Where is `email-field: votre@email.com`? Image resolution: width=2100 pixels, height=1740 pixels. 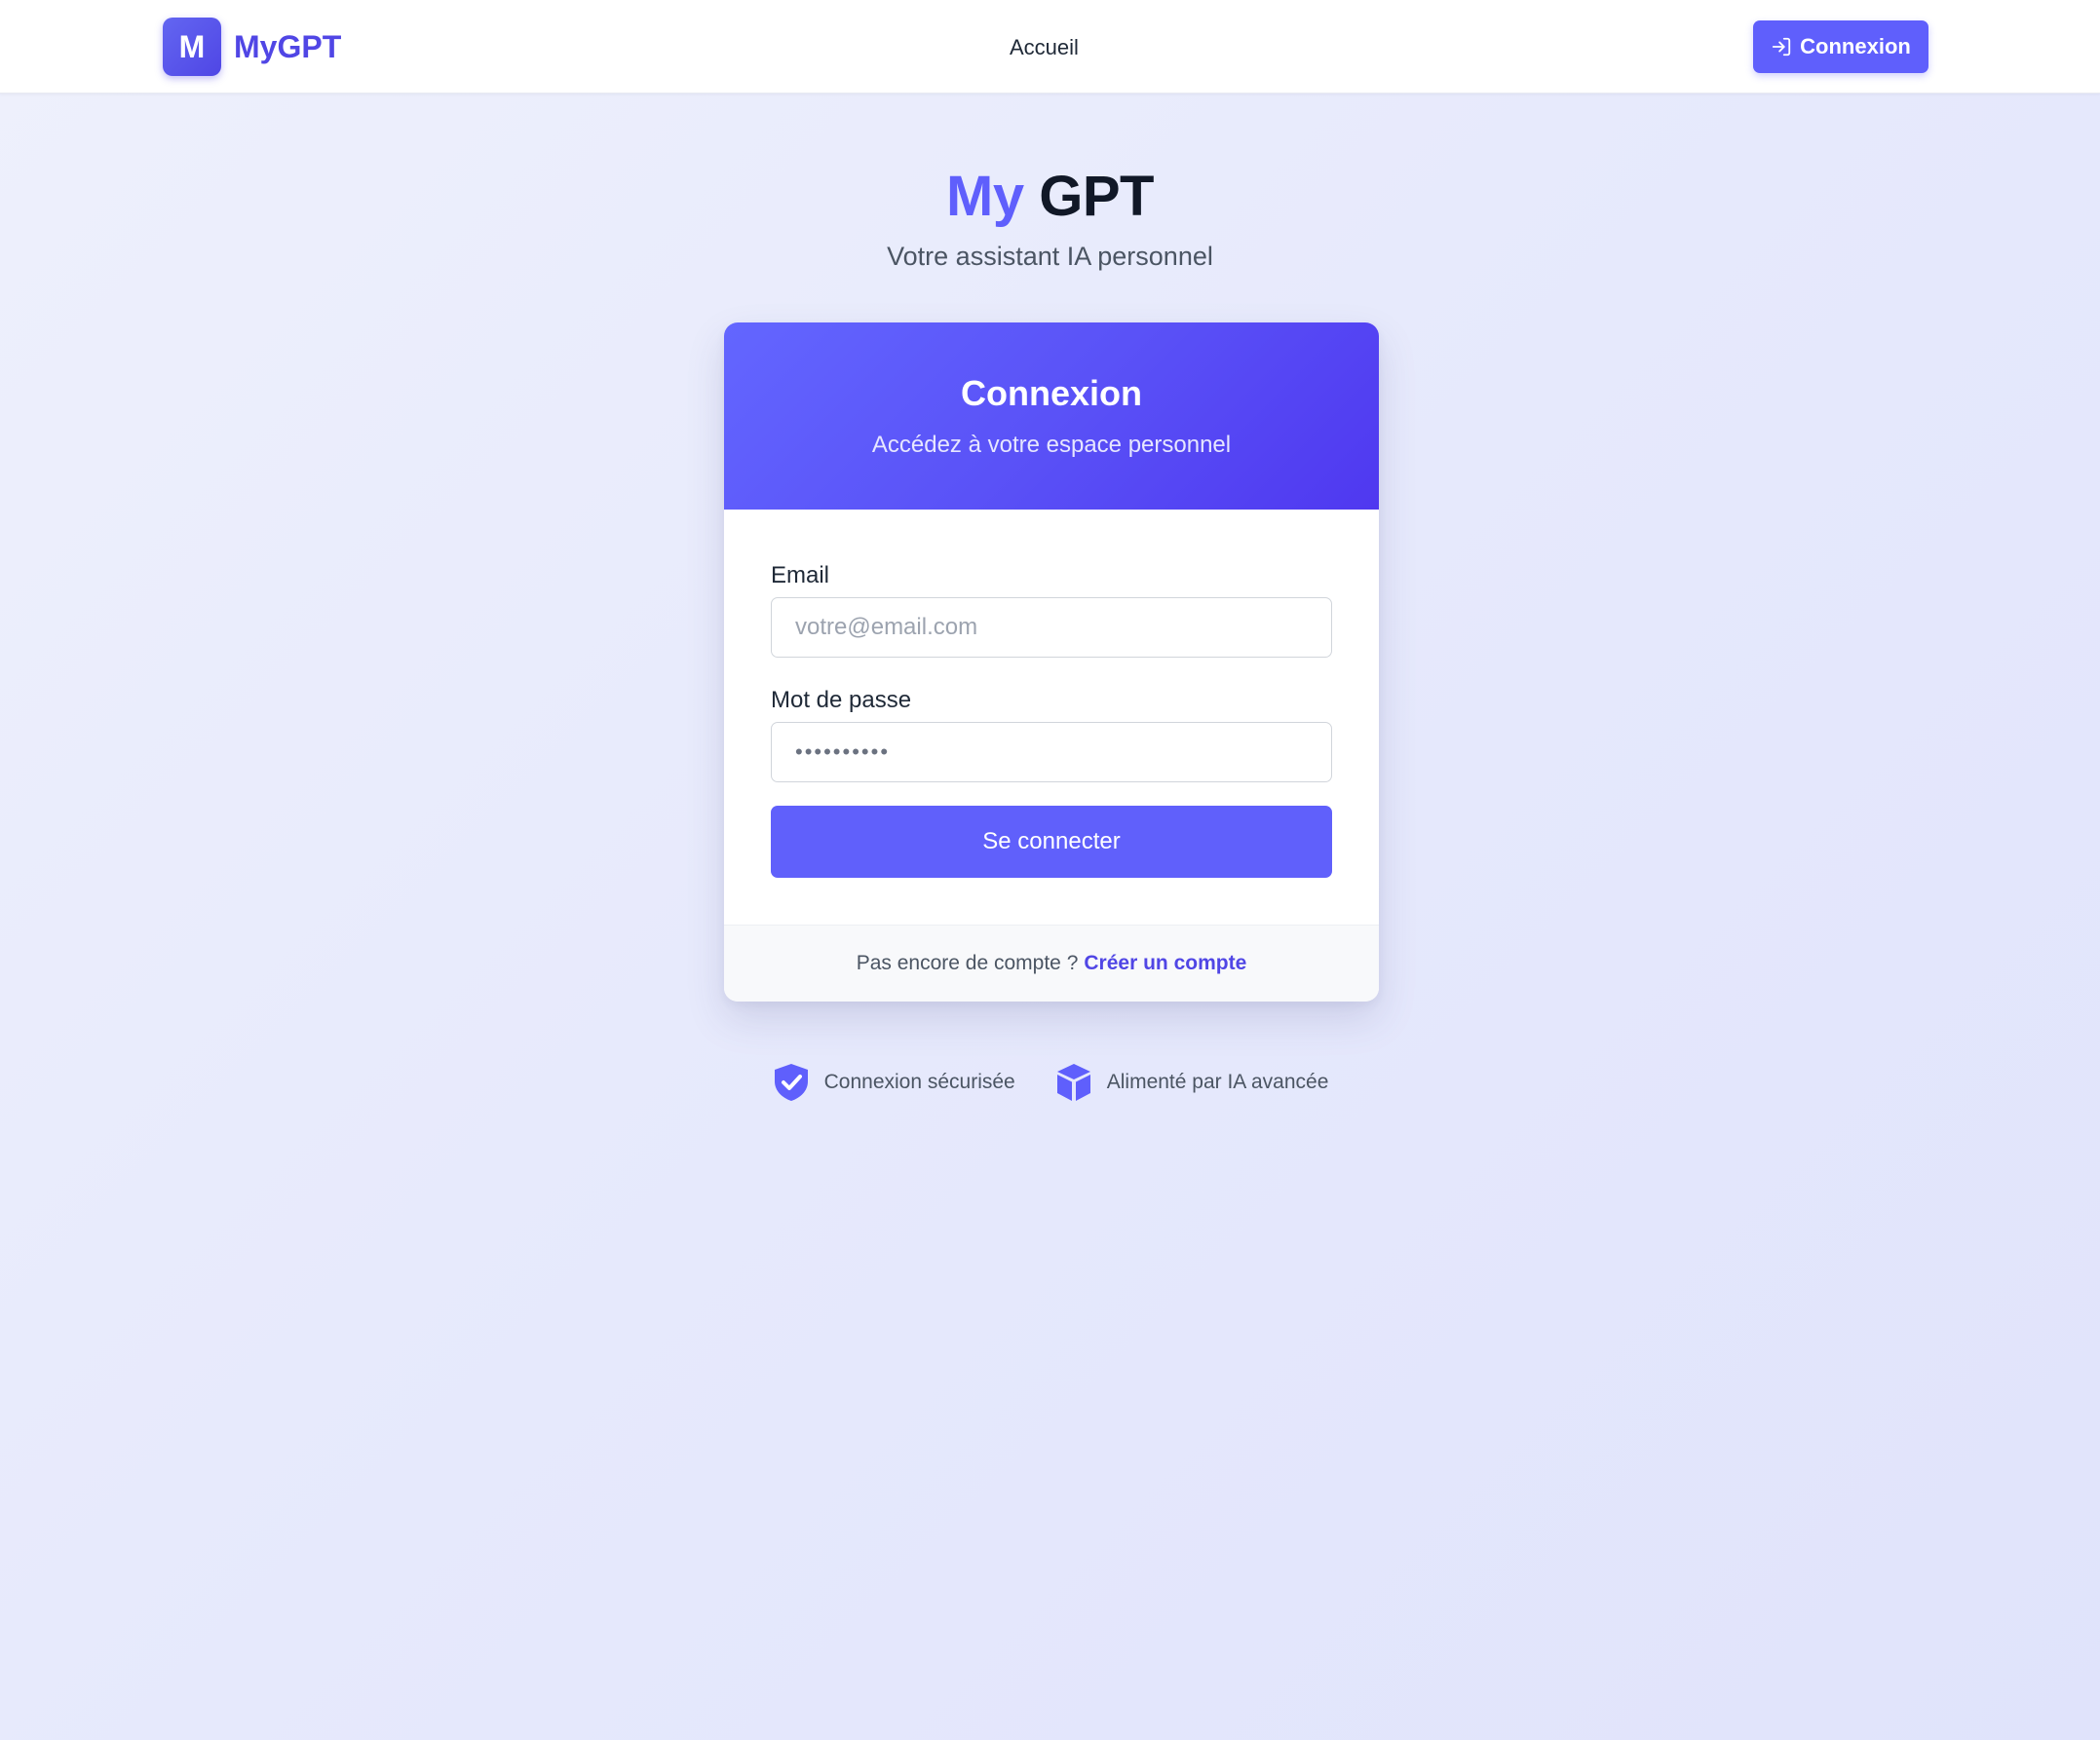 email-field: votre@email.com is located at coordinates (1051, 627).